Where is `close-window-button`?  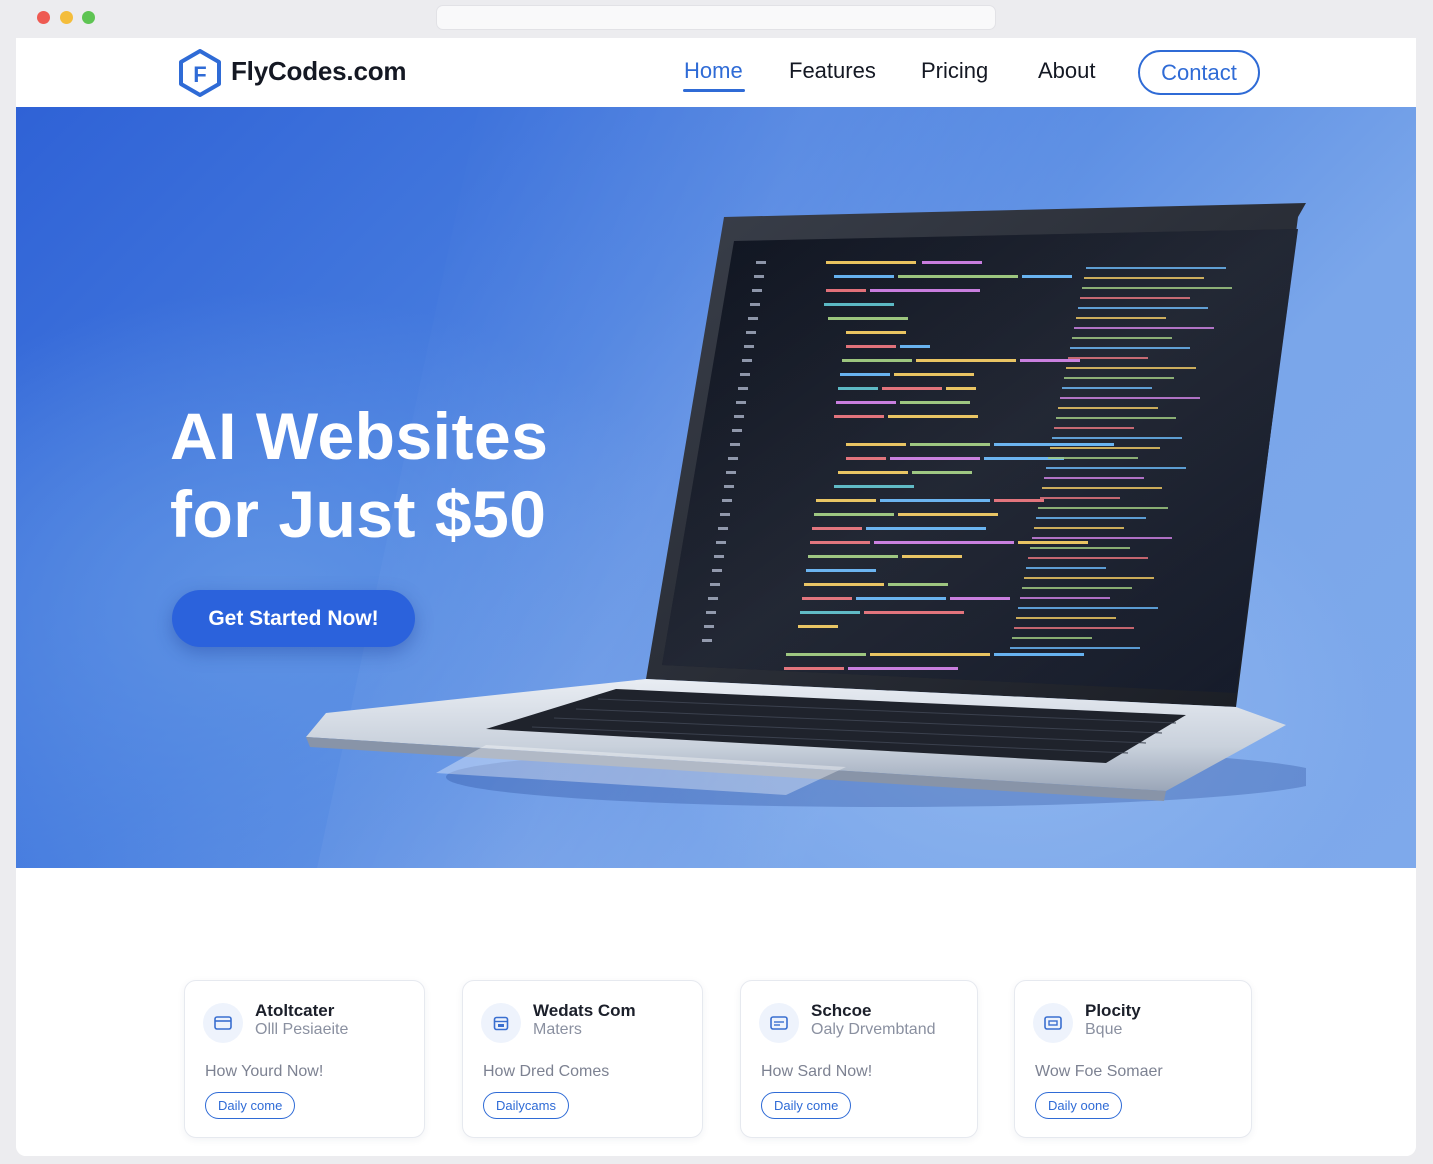
close-window-button is located at coordinates (43, 17).